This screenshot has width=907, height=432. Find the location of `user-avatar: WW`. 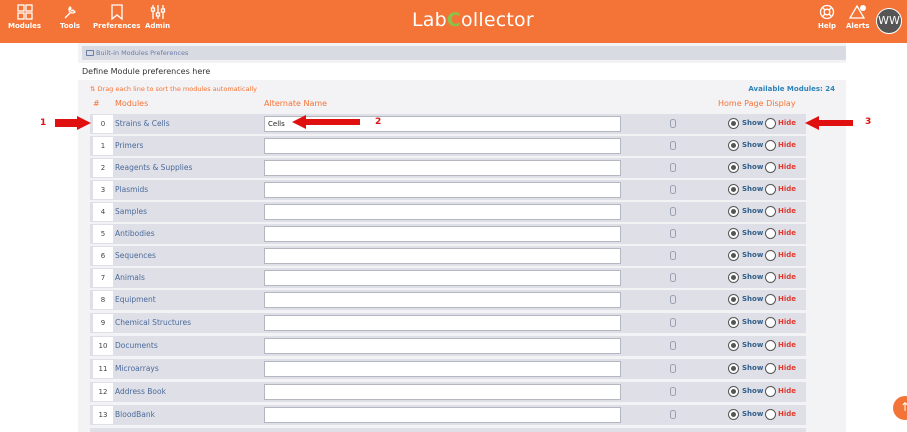

user-avatar: WW is located at coordinates (889, 21).